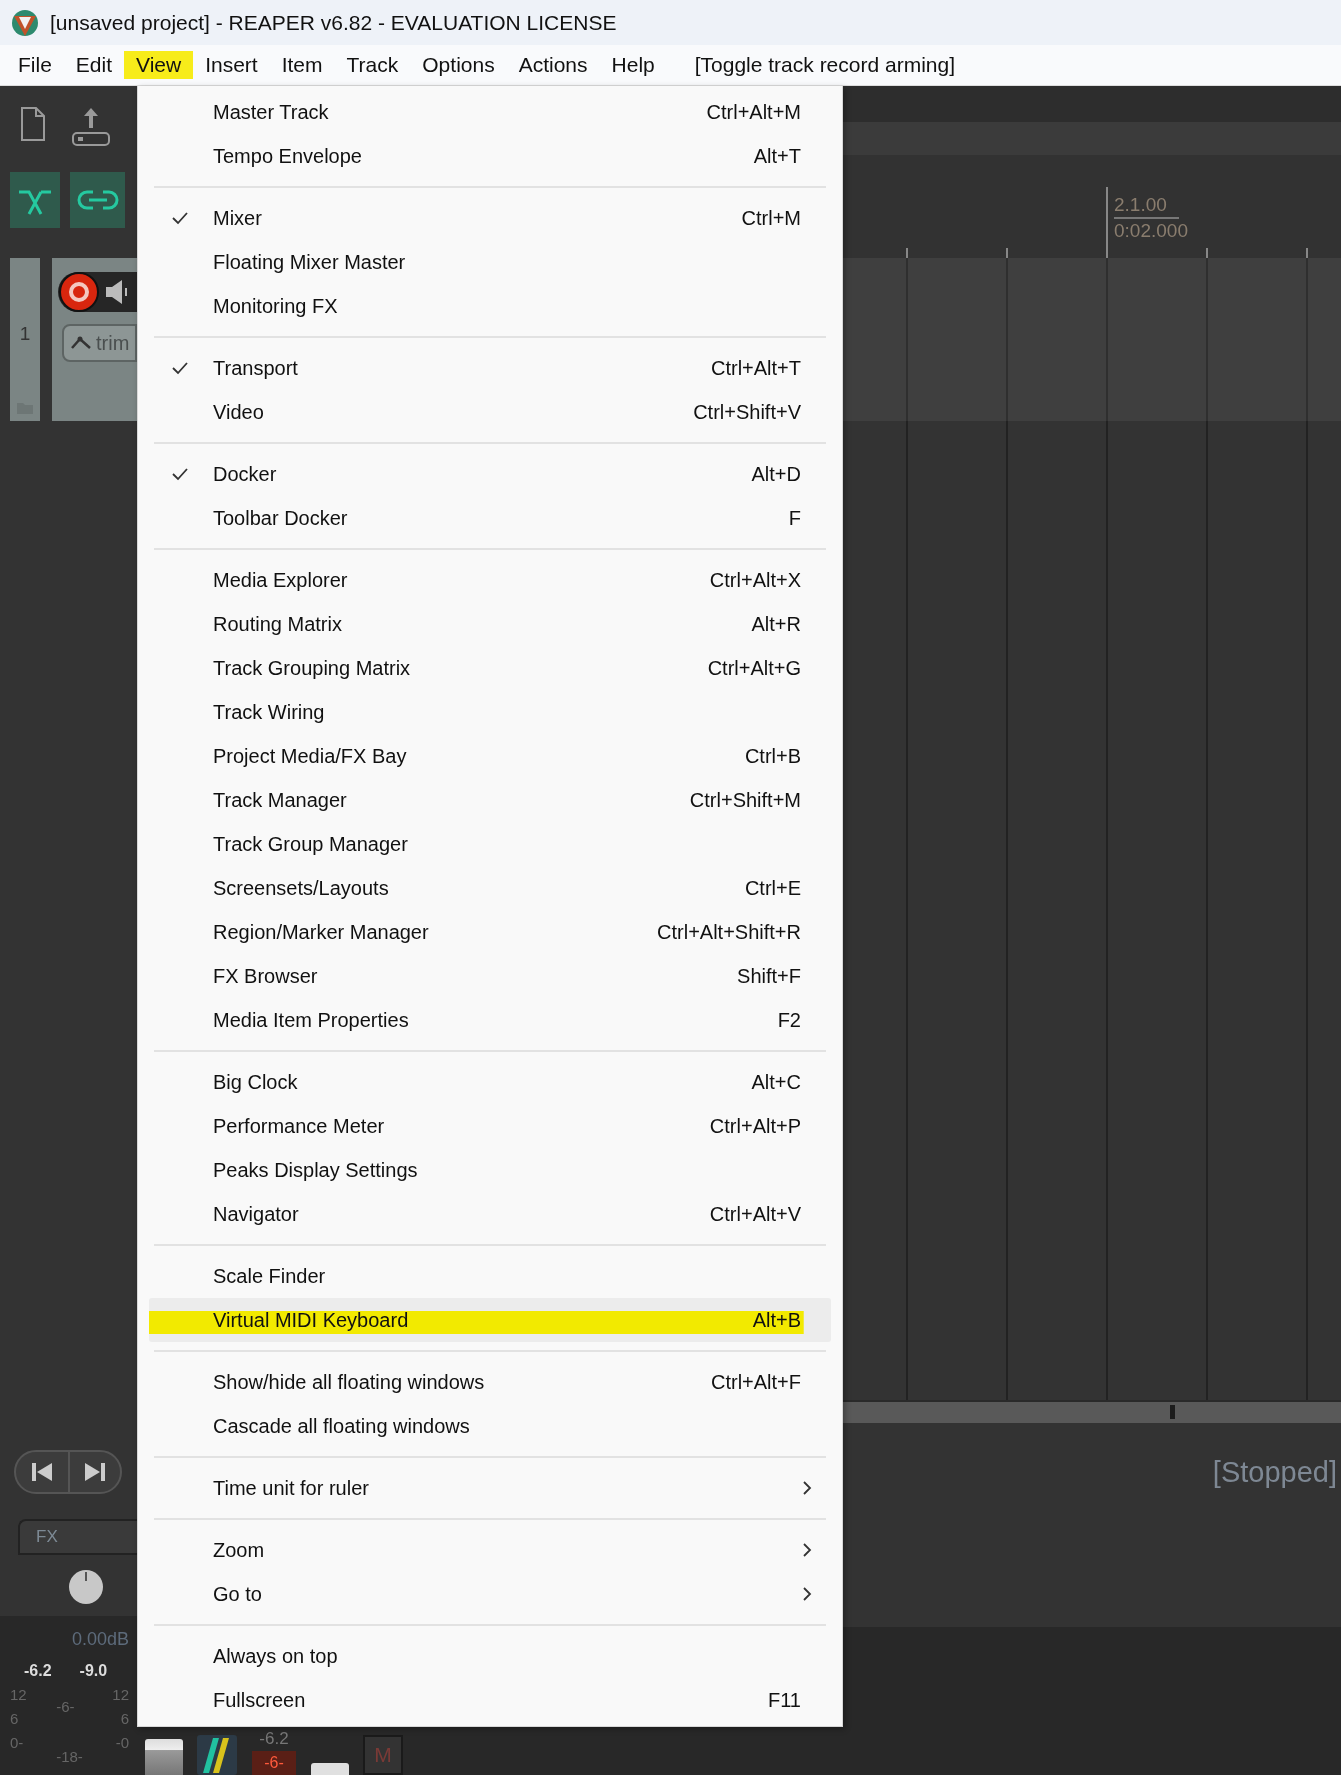 Image resolution: width=1341 pixels, height=1775 pixels. What do you see at coordinates (266, 976) in the screenshot?
I see `menu-label: FX Browser` at bounding box center [266, 976].